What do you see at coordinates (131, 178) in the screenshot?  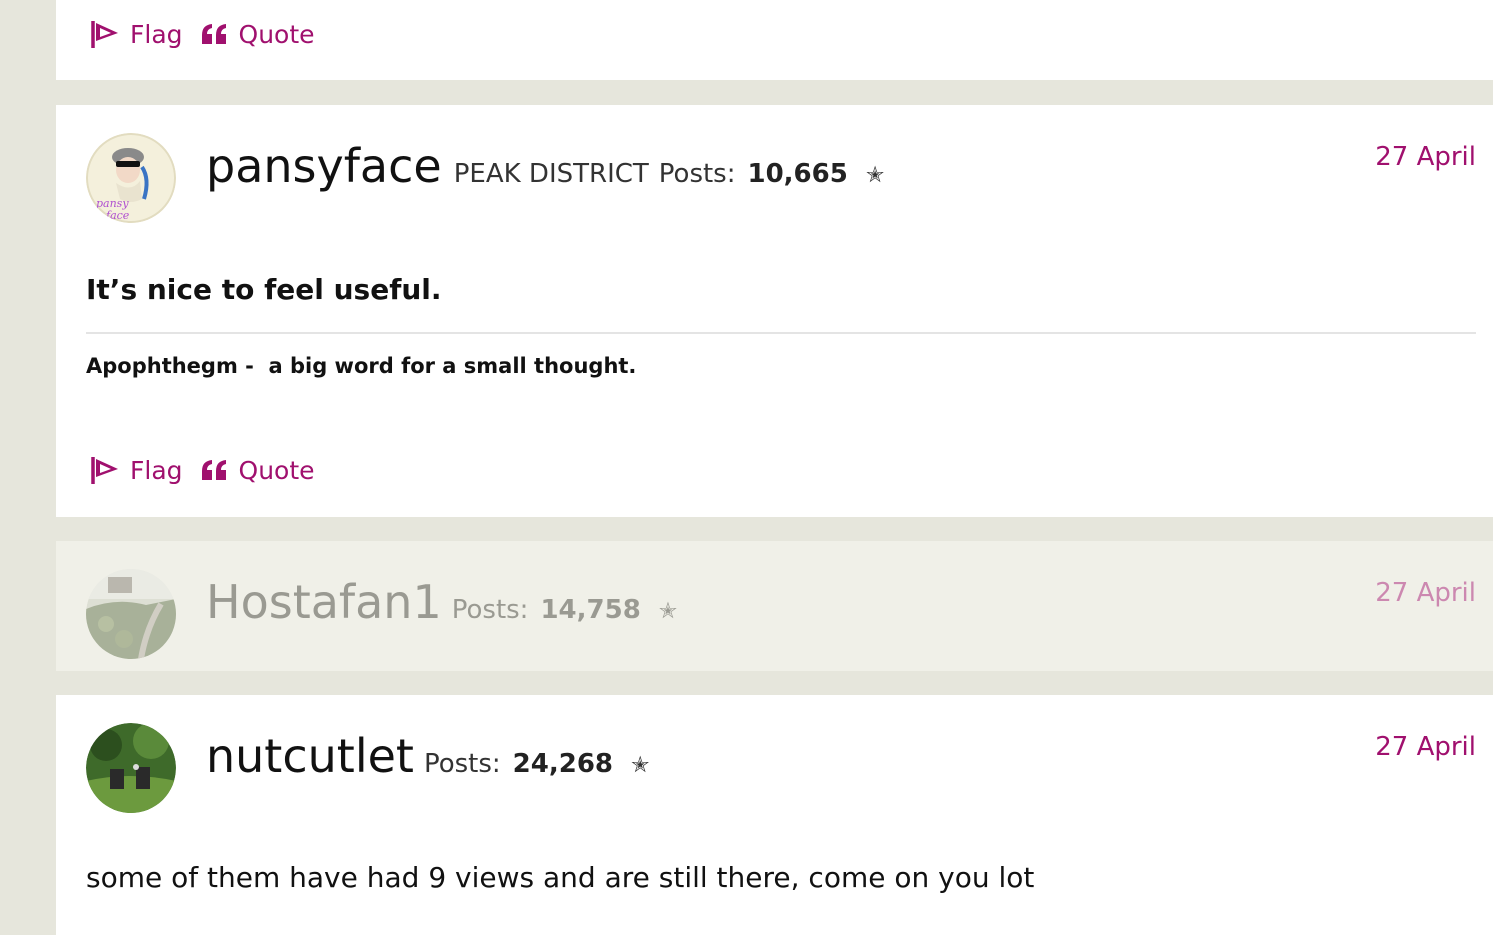 I see `avatar: pansy face` at bounding box center [131, 178].